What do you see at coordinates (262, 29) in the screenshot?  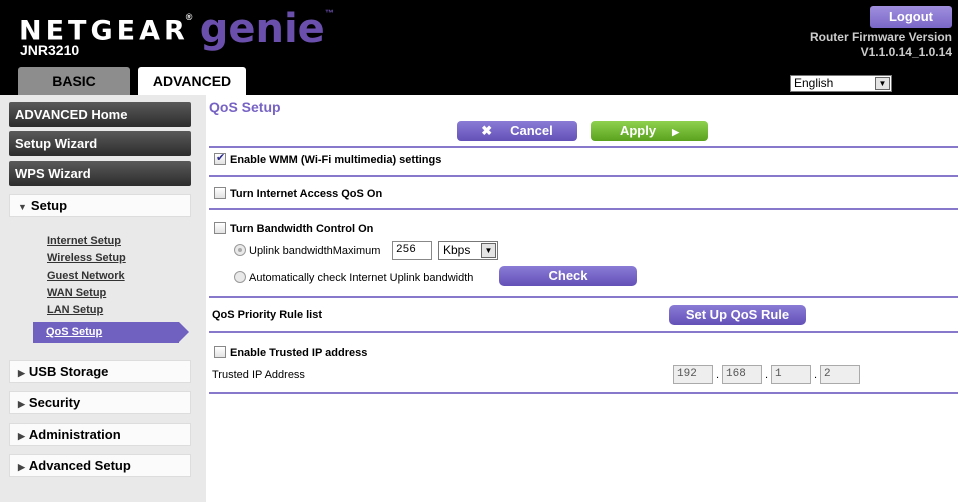 I see `product-name: genie` at bounding box center [262, 29].